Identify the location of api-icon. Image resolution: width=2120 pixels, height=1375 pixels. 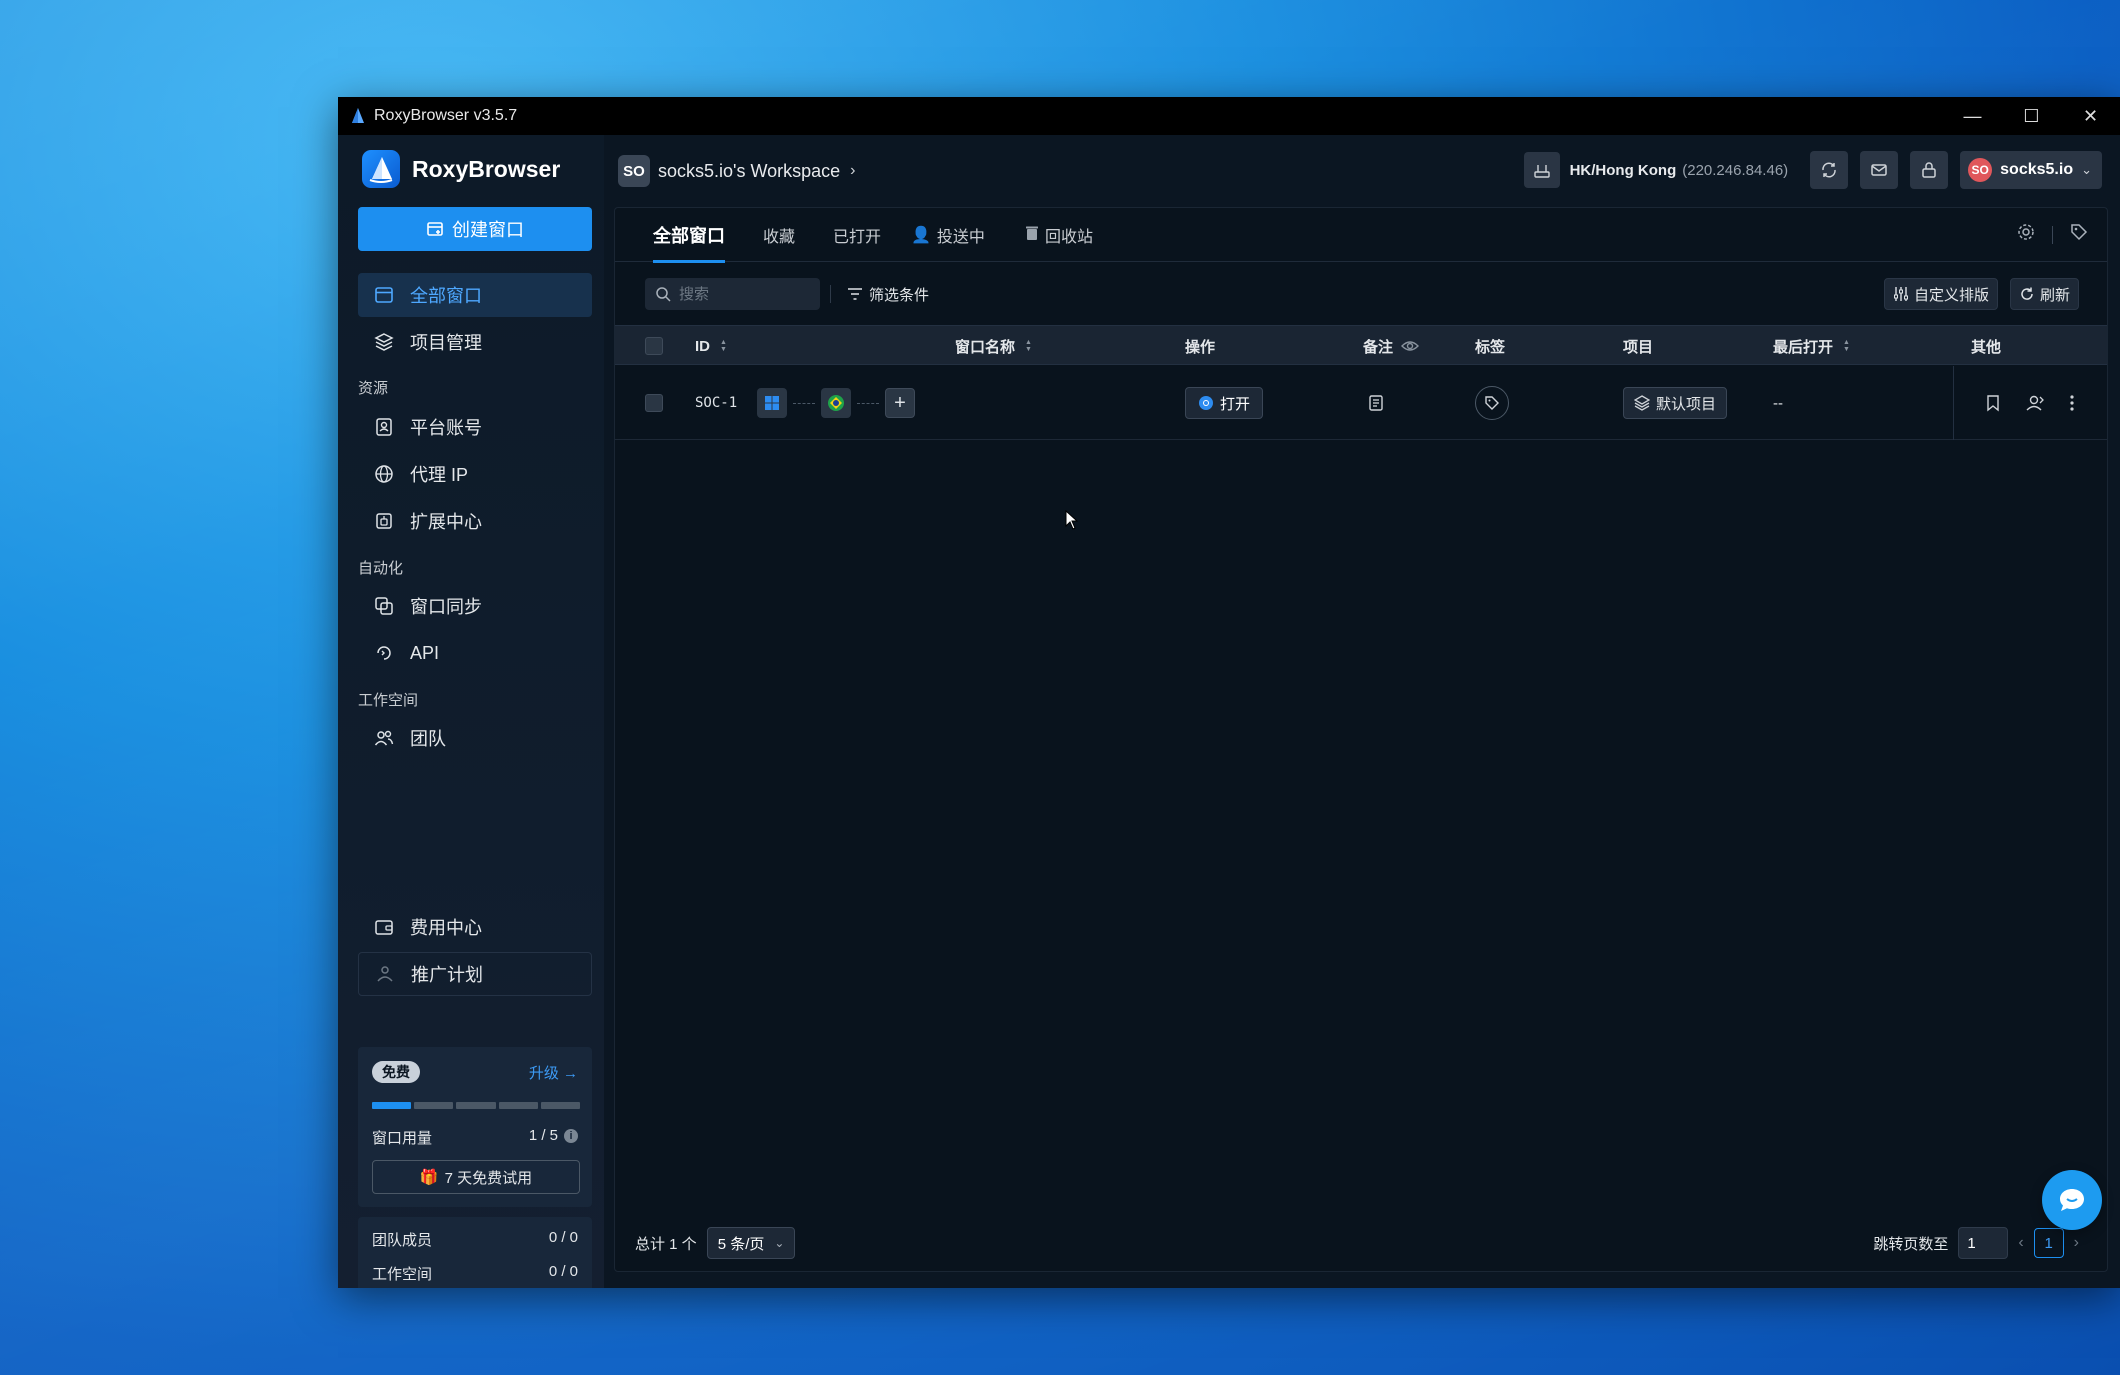
(384, 653).